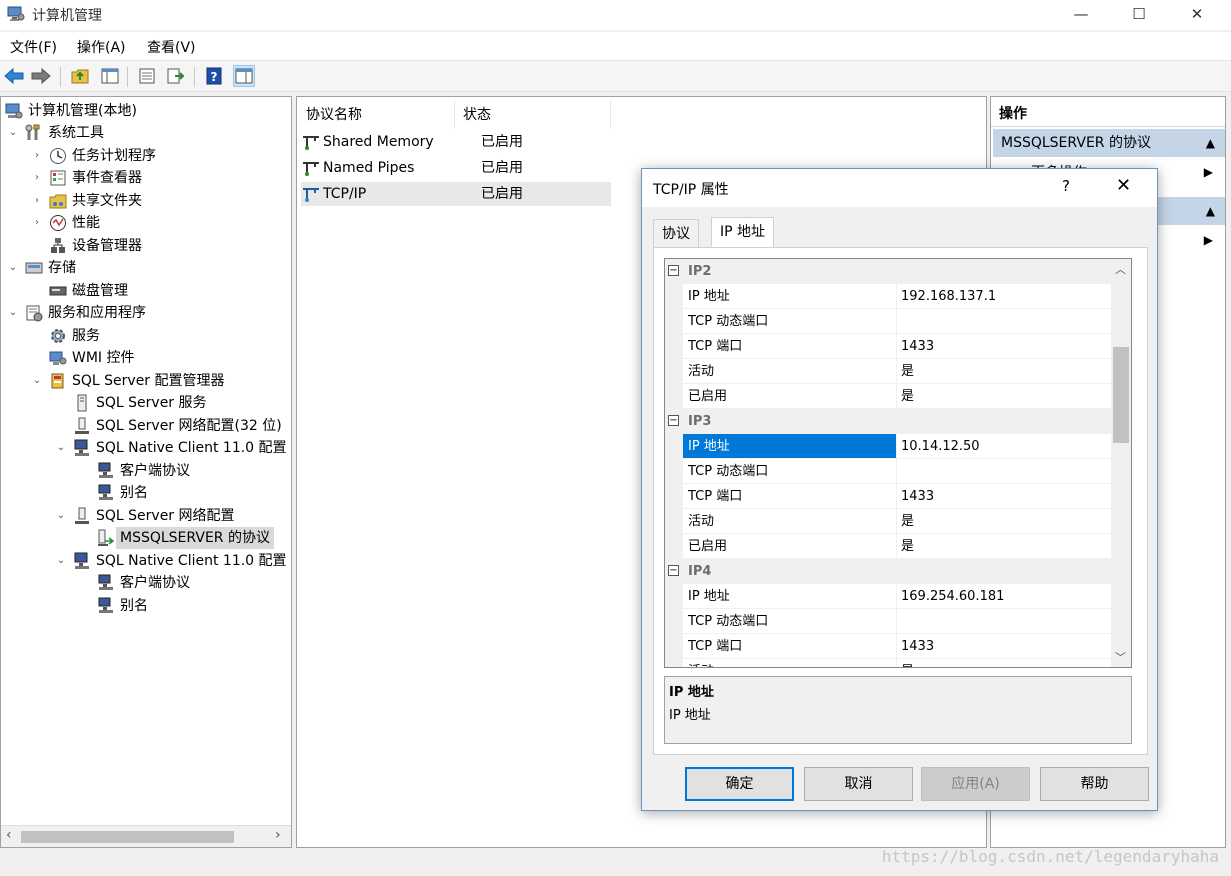  Describe the element at coordinates (88, 291) in the screenshot. I see `tree-item-disk-management: 磁盘管理` at that location.